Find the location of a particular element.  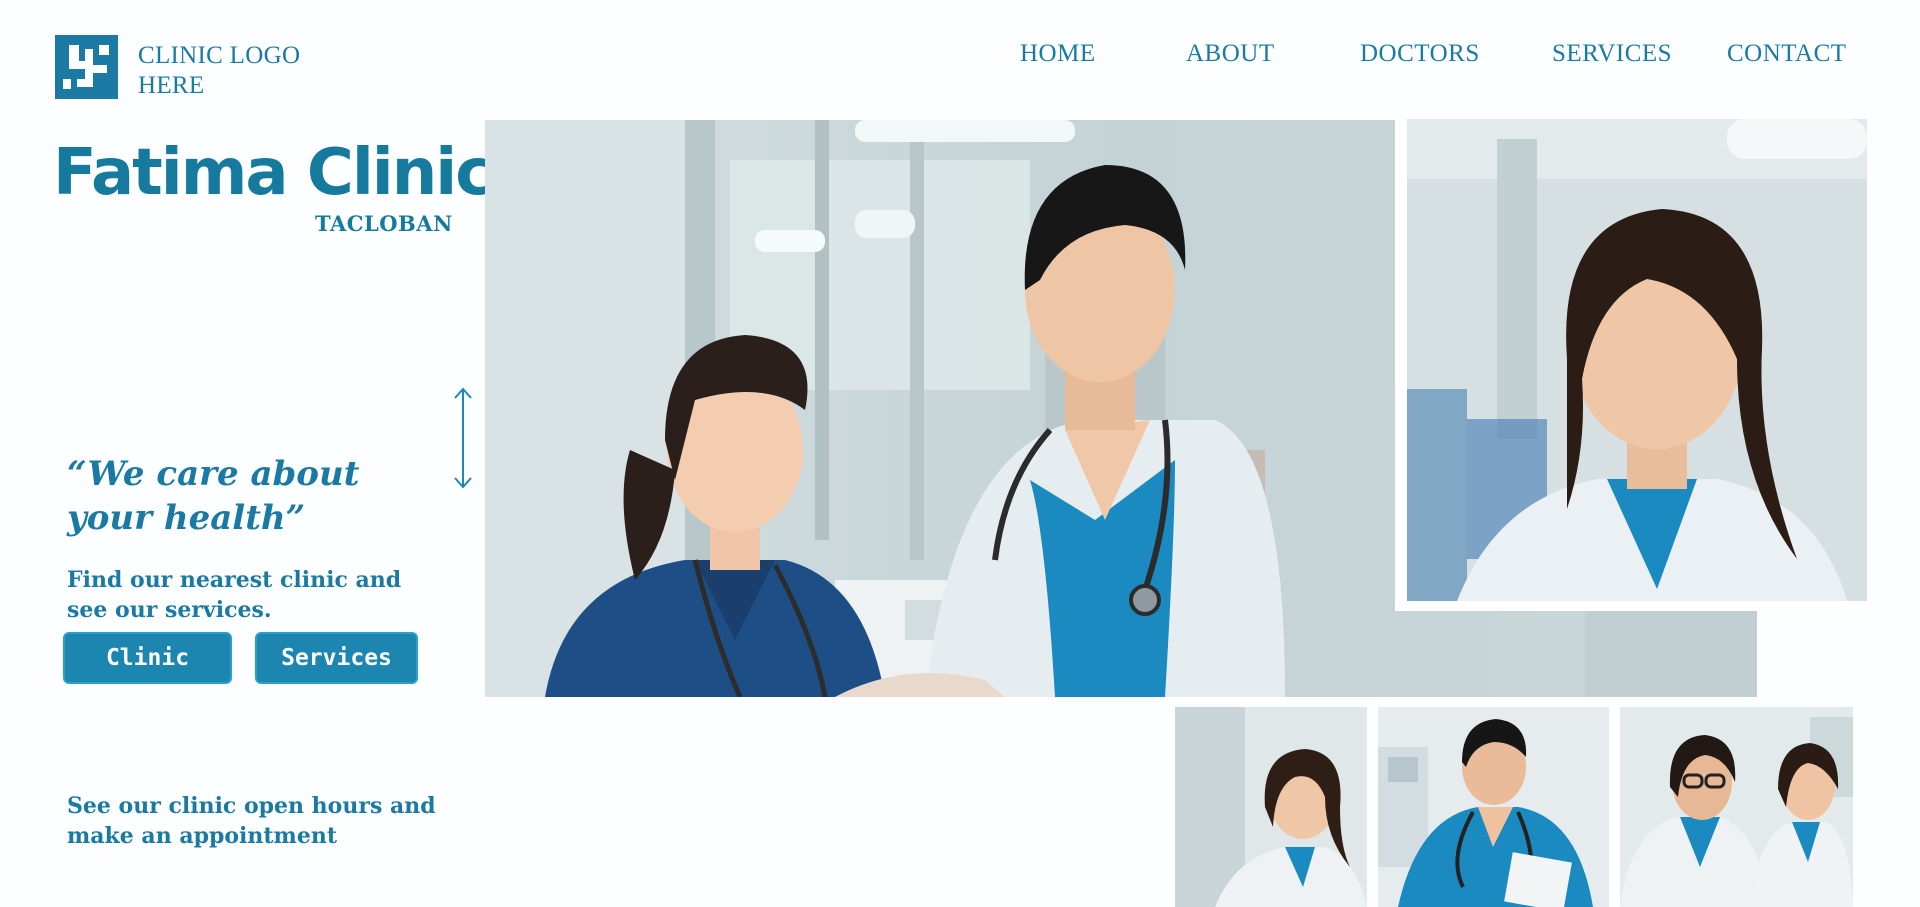

vertical-resize-arrow-icon is located at coordinates (463, 438).